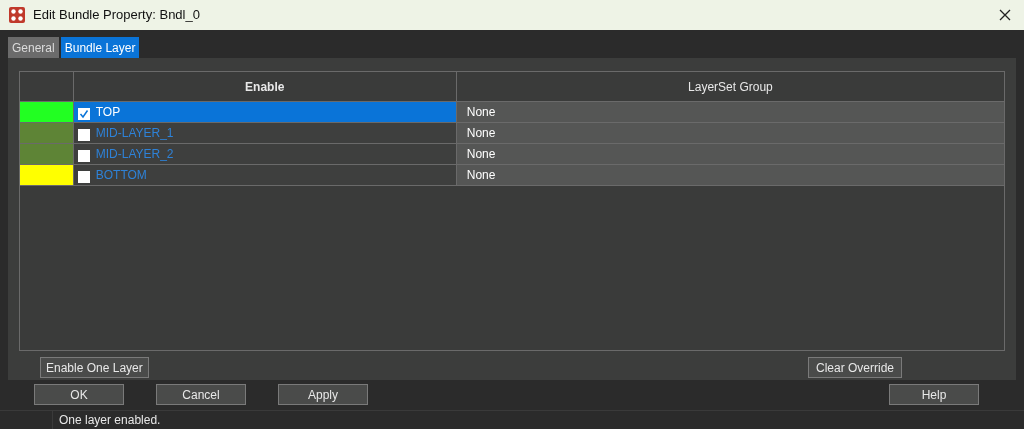  Describe the element at coordinates (116, 15) in the screenshot. I see `window-title: Edit Bundle Property: Bndl_0` at that location.